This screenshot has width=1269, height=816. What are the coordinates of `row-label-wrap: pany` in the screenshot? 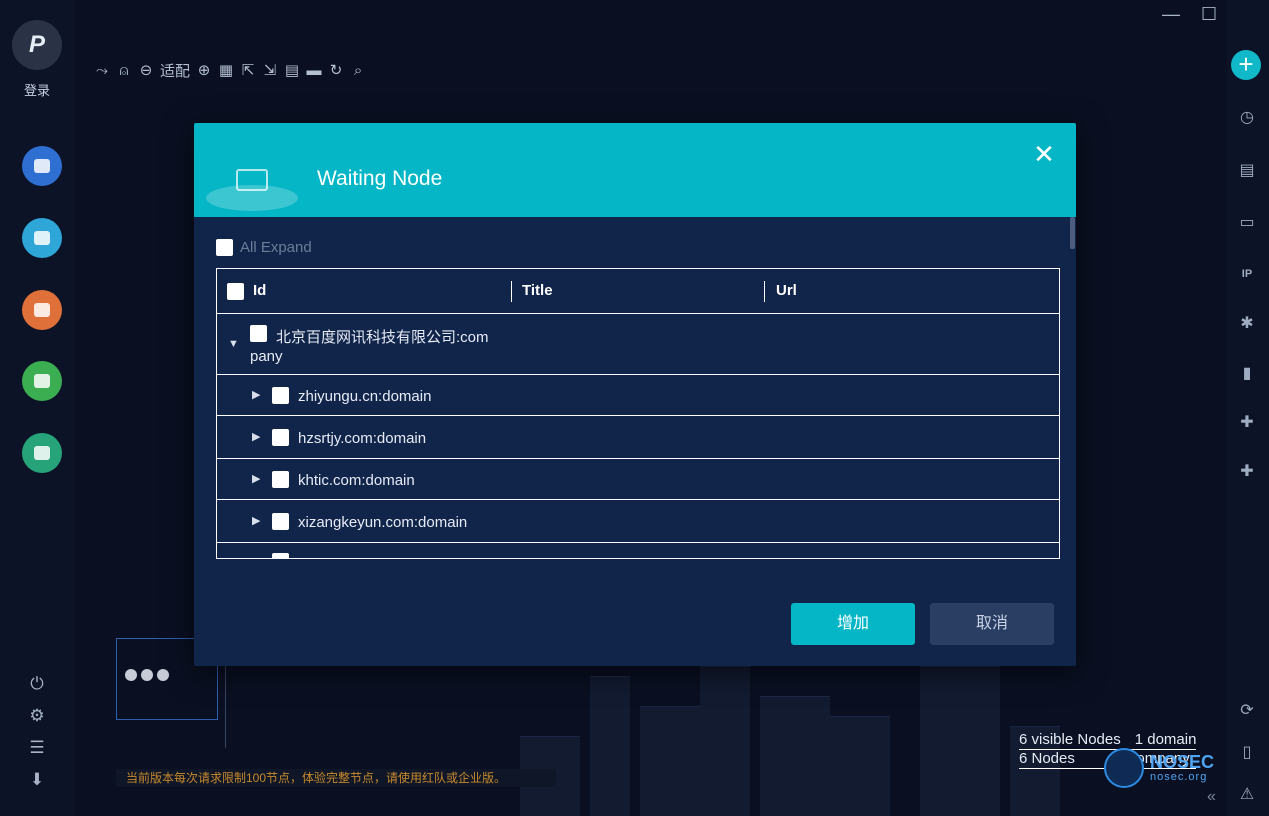 It's located at (266, 356).